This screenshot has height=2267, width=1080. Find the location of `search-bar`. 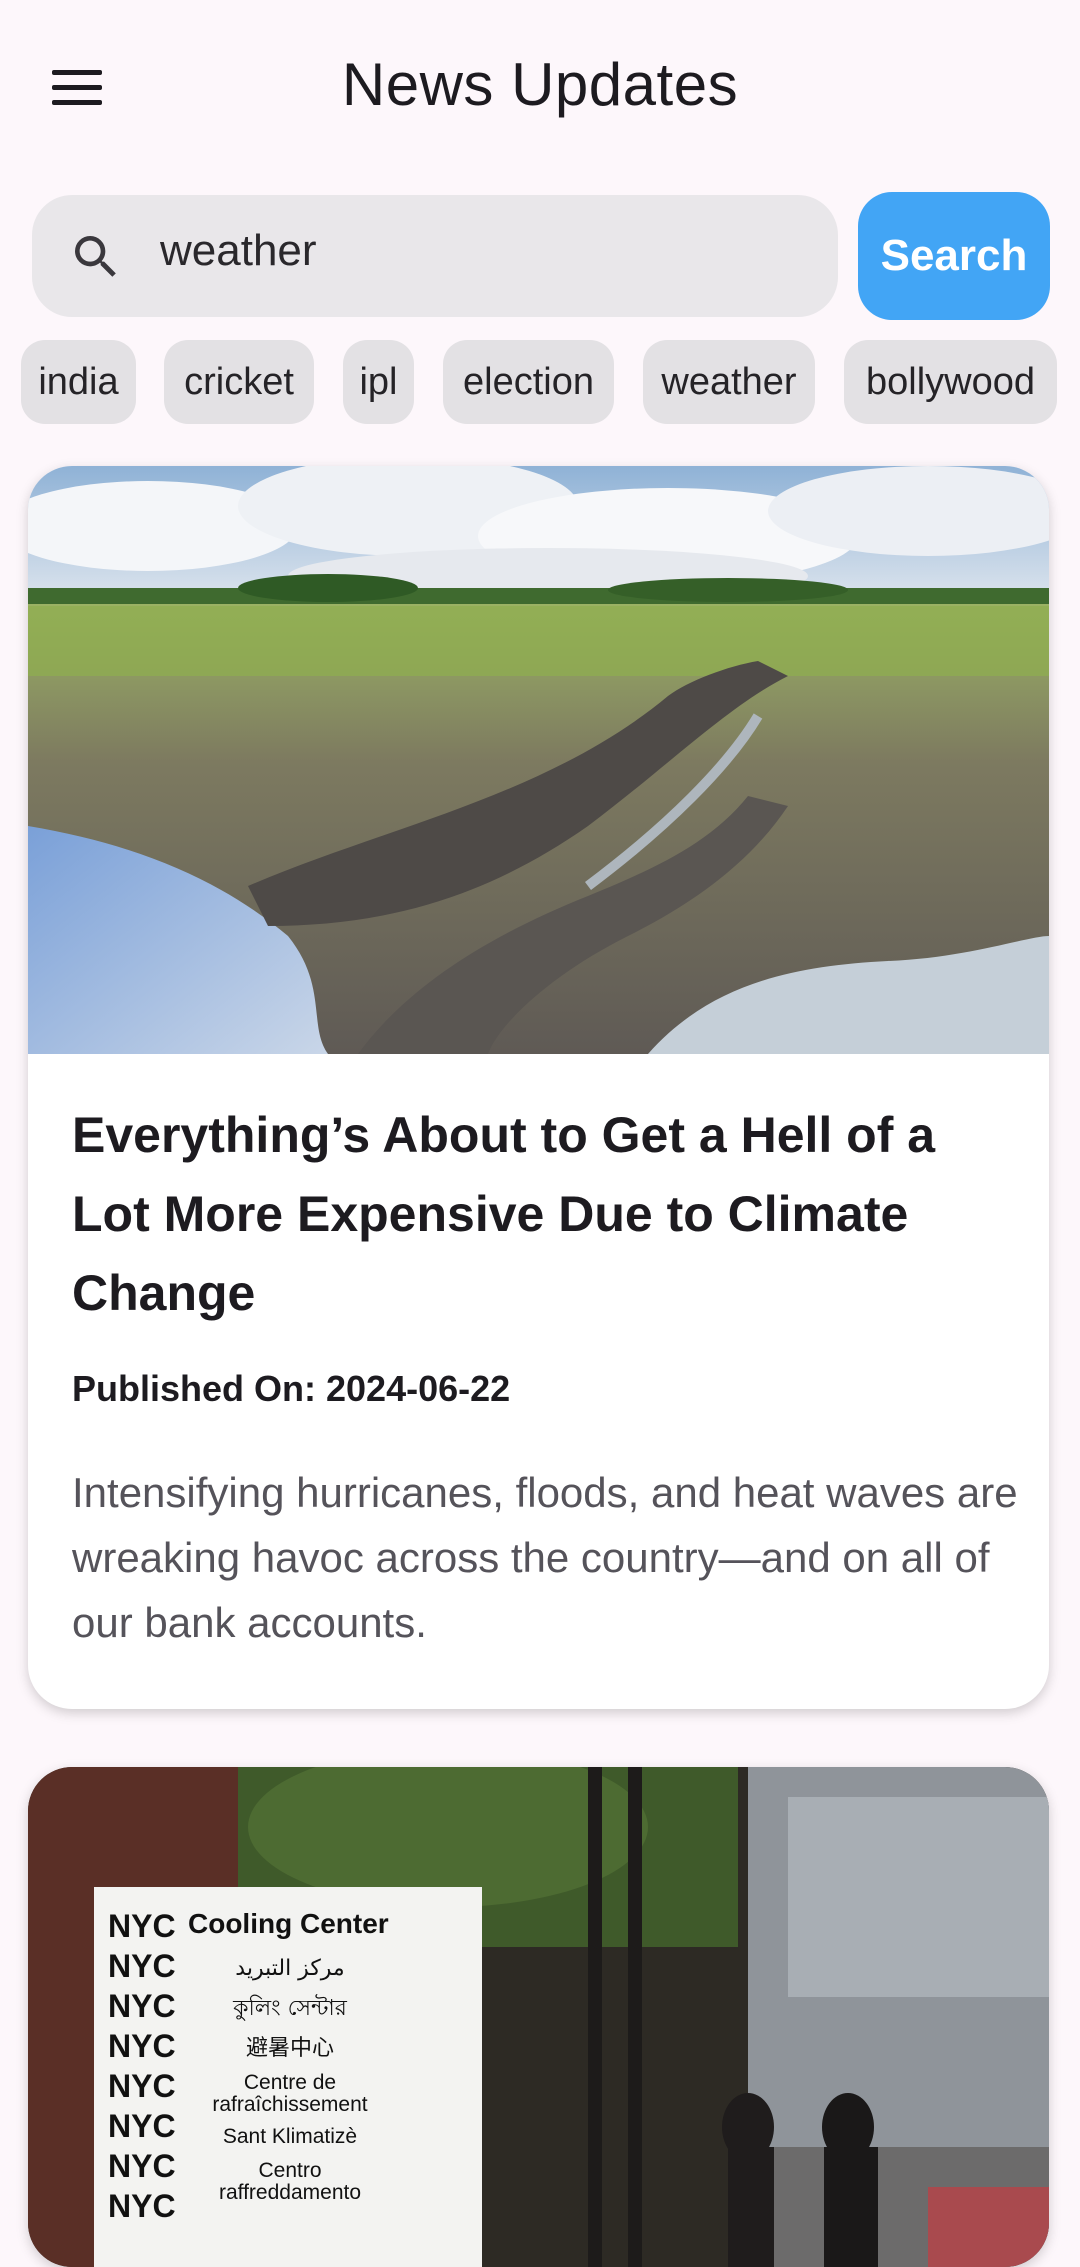

search-bar is located at coordinates (435, 256).